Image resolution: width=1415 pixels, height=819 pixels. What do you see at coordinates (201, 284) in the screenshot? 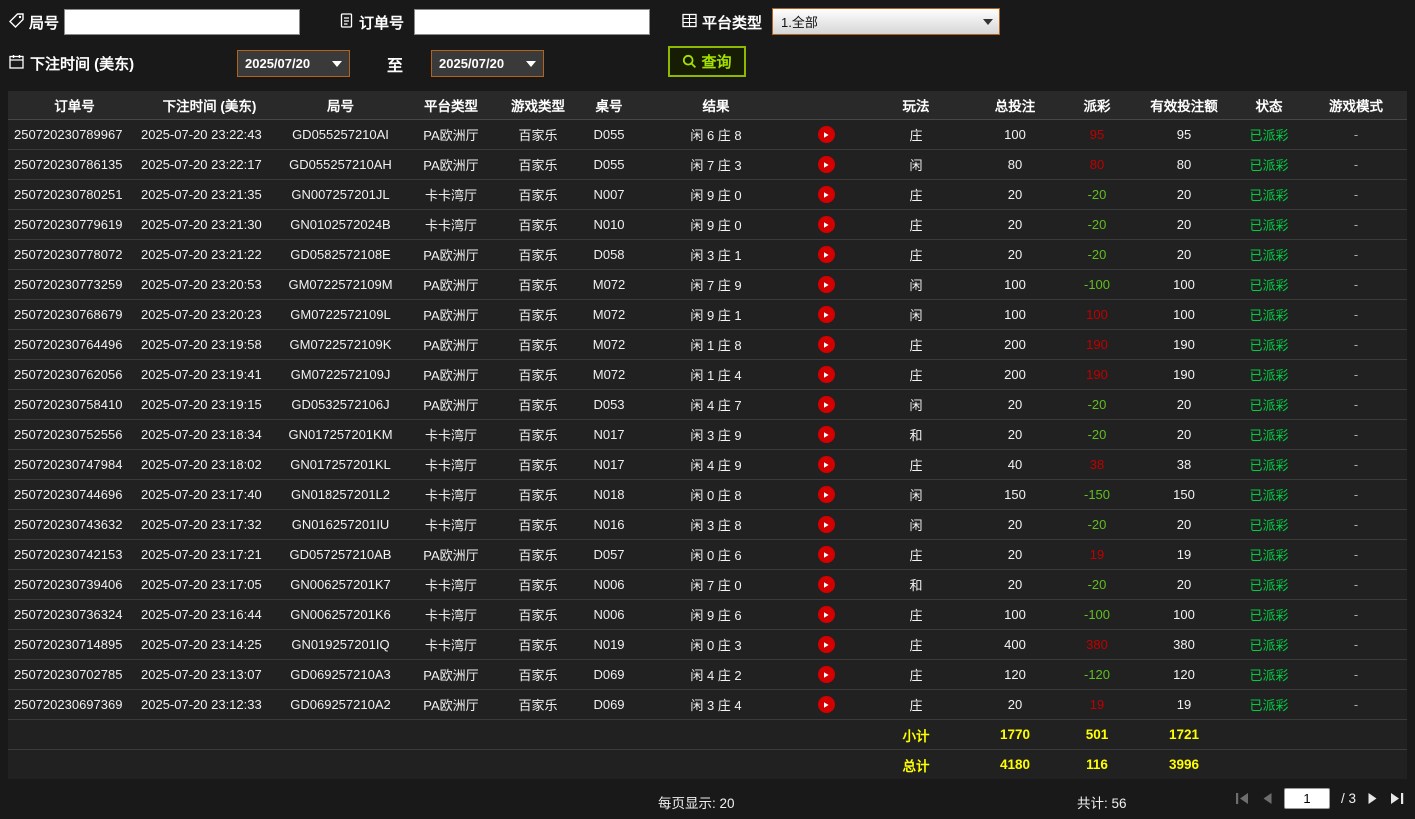
I see `cell-bet-time: 2025-07-20 23:20:53` at bounding box center [201, 284].